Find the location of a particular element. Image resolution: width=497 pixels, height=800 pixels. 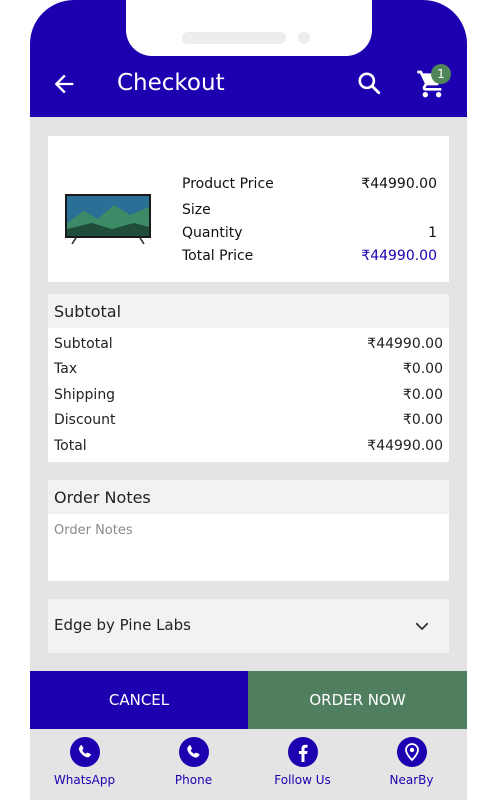

shipping-label: Shipping is located at coordinates (85, 395).